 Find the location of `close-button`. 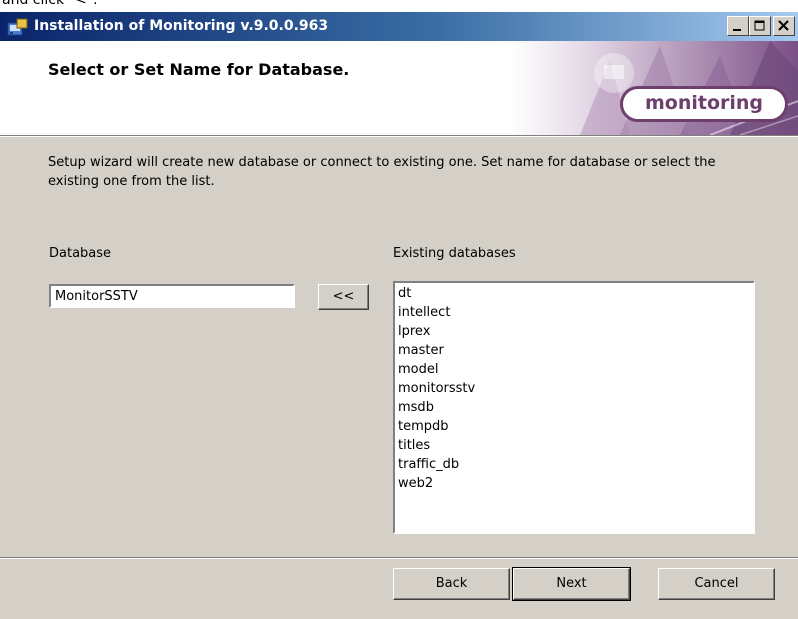

close-button is located at coordinates (784, 26).